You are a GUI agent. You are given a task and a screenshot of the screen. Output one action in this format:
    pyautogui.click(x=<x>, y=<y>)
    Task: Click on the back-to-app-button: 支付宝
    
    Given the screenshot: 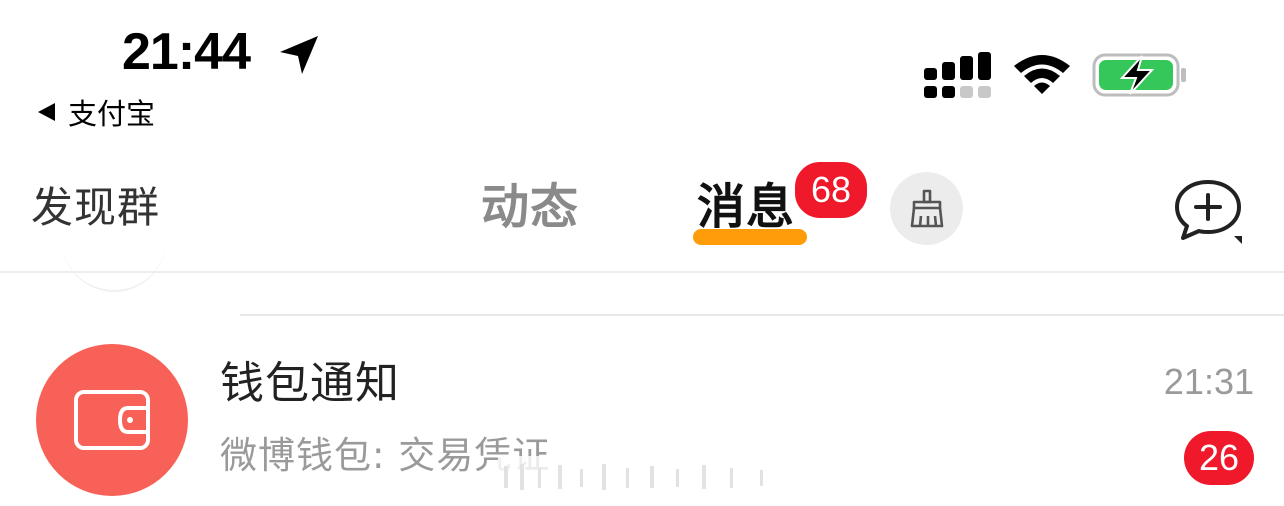 What is the action you would take?
    pyautogui.click(x=95, y=112)
    